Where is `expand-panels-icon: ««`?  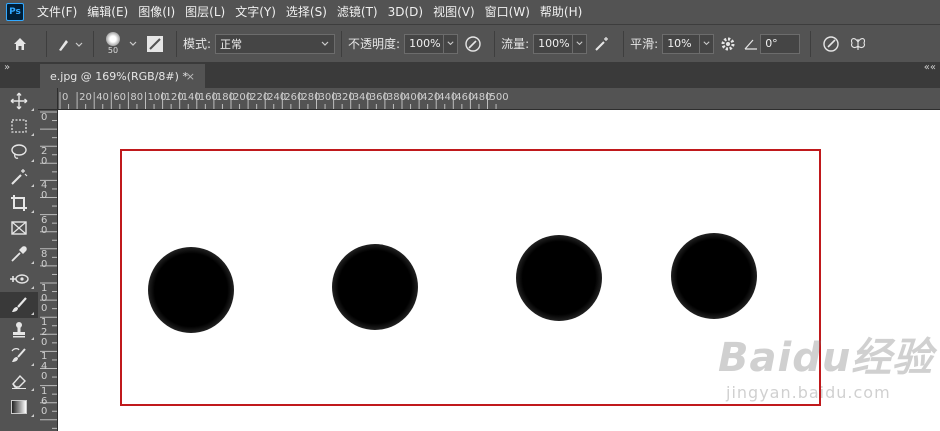
expand-panels-icon: «« is located at coordinates (930, 67).